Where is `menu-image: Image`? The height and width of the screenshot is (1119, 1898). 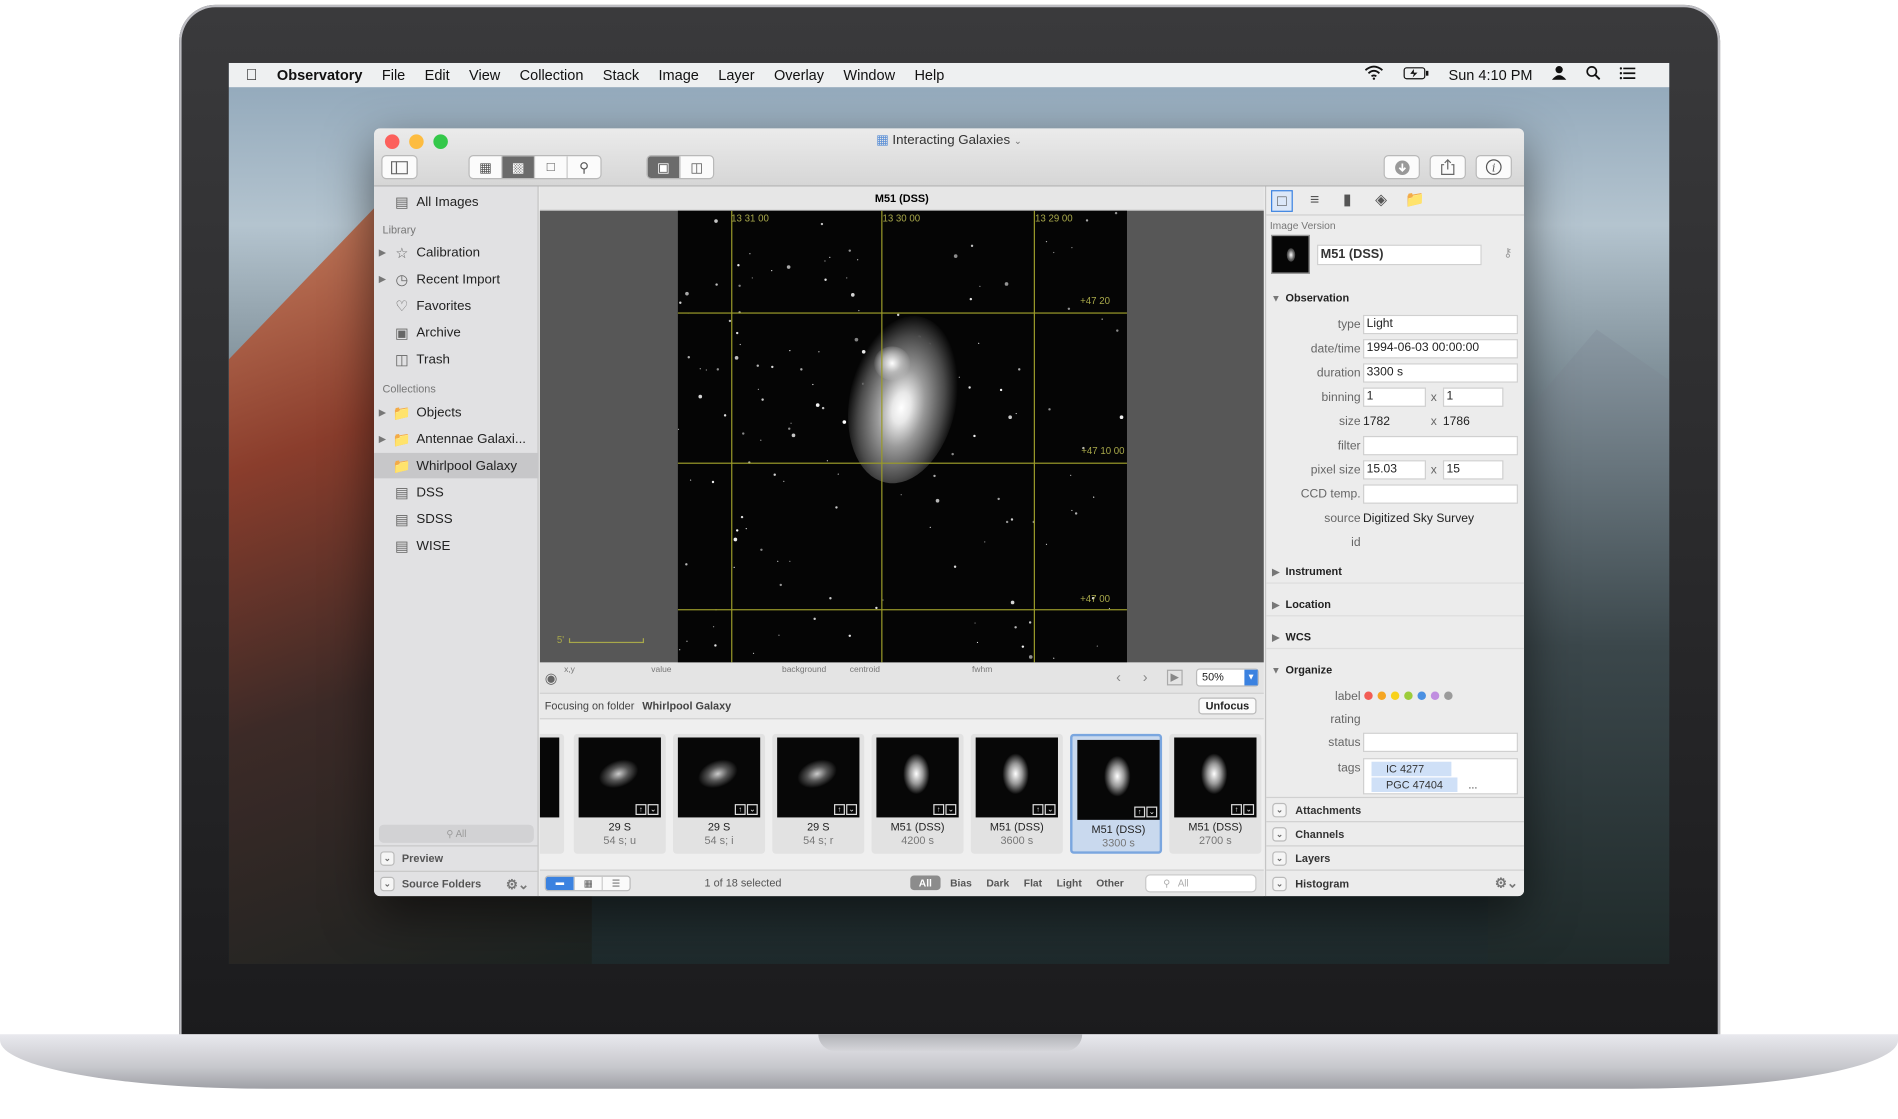
menu-image: Image is located at coordinates (679, 75).